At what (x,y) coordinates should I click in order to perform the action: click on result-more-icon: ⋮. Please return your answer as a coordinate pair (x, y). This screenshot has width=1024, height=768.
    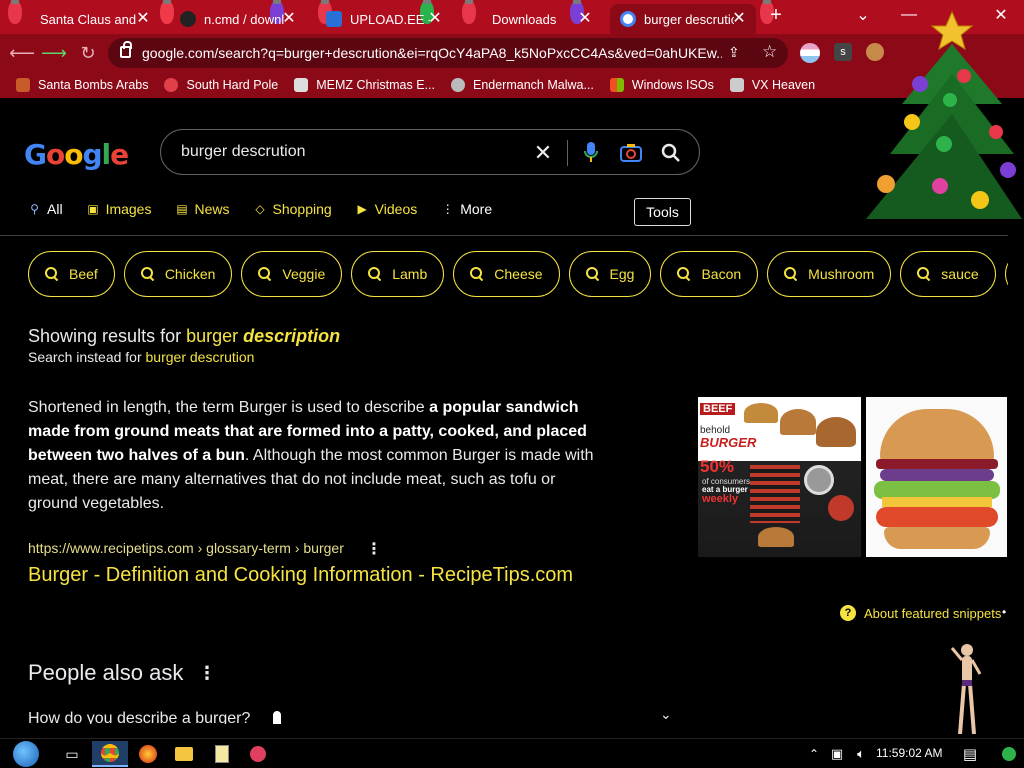
    Looking at the image, I should click on (374, 549).